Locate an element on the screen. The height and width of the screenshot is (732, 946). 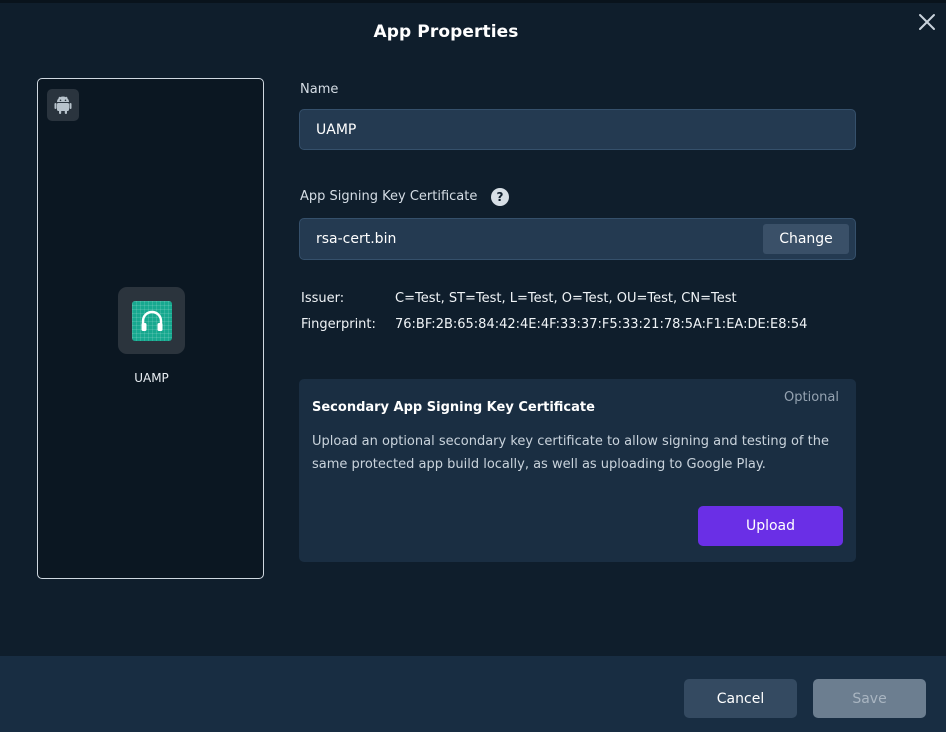
dialog-top-edge is located at coordinates (473, 1).